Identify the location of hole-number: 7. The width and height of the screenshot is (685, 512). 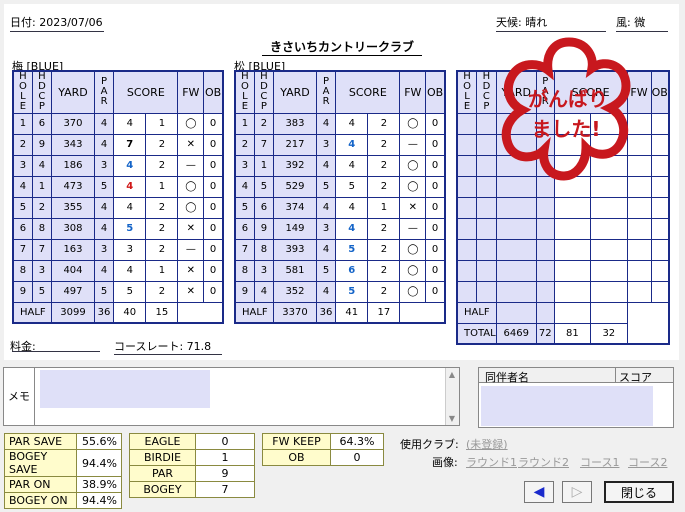
(22, 249).